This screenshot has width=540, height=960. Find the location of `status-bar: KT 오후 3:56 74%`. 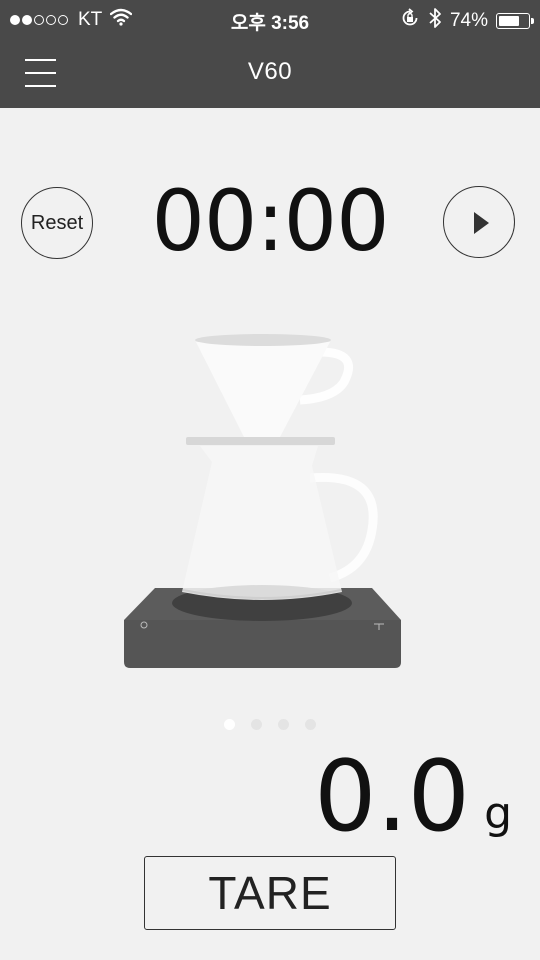

status-bar: KT 오후 3:56 74% is located at coordinates (270, 19).